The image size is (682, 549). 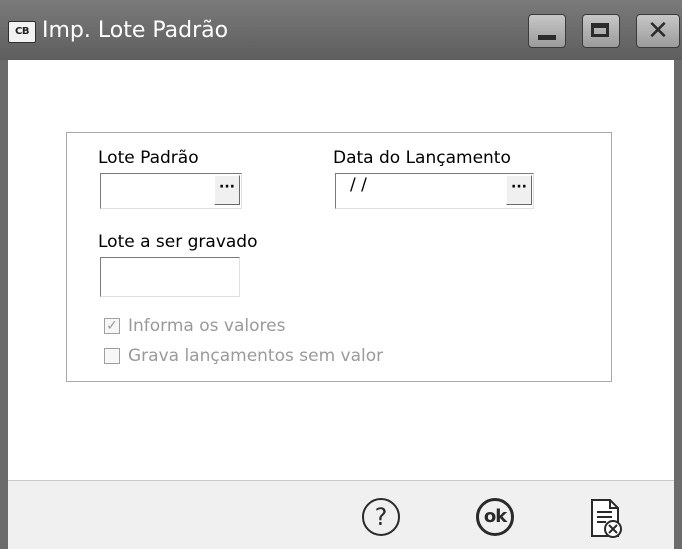 What do you see at coordinates (341, 514) in the screenshot?
I see `footer-toolbar` at bounding box center [341, 514].